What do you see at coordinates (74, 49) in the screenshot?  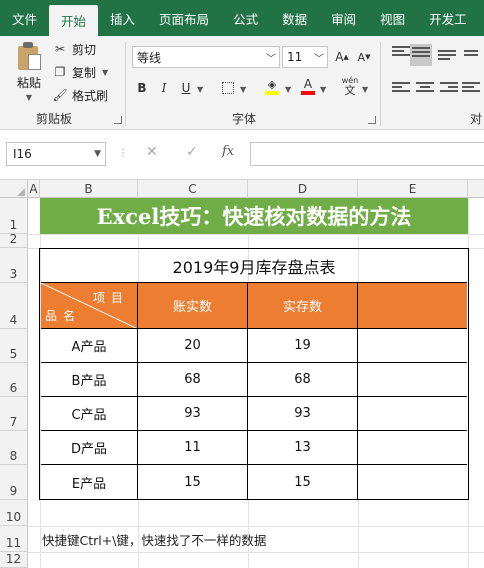 I see `cut-button: ✂ 剪切` at bounding box center [74, 49].